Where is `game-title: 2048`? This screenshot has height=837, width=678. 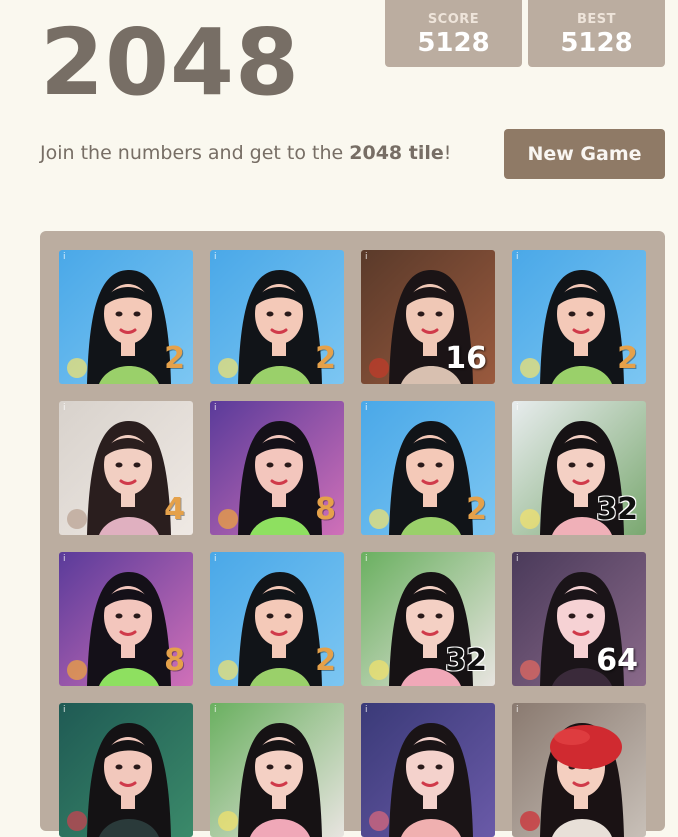
game-title: 2048 is located at coordinates (170, 62).